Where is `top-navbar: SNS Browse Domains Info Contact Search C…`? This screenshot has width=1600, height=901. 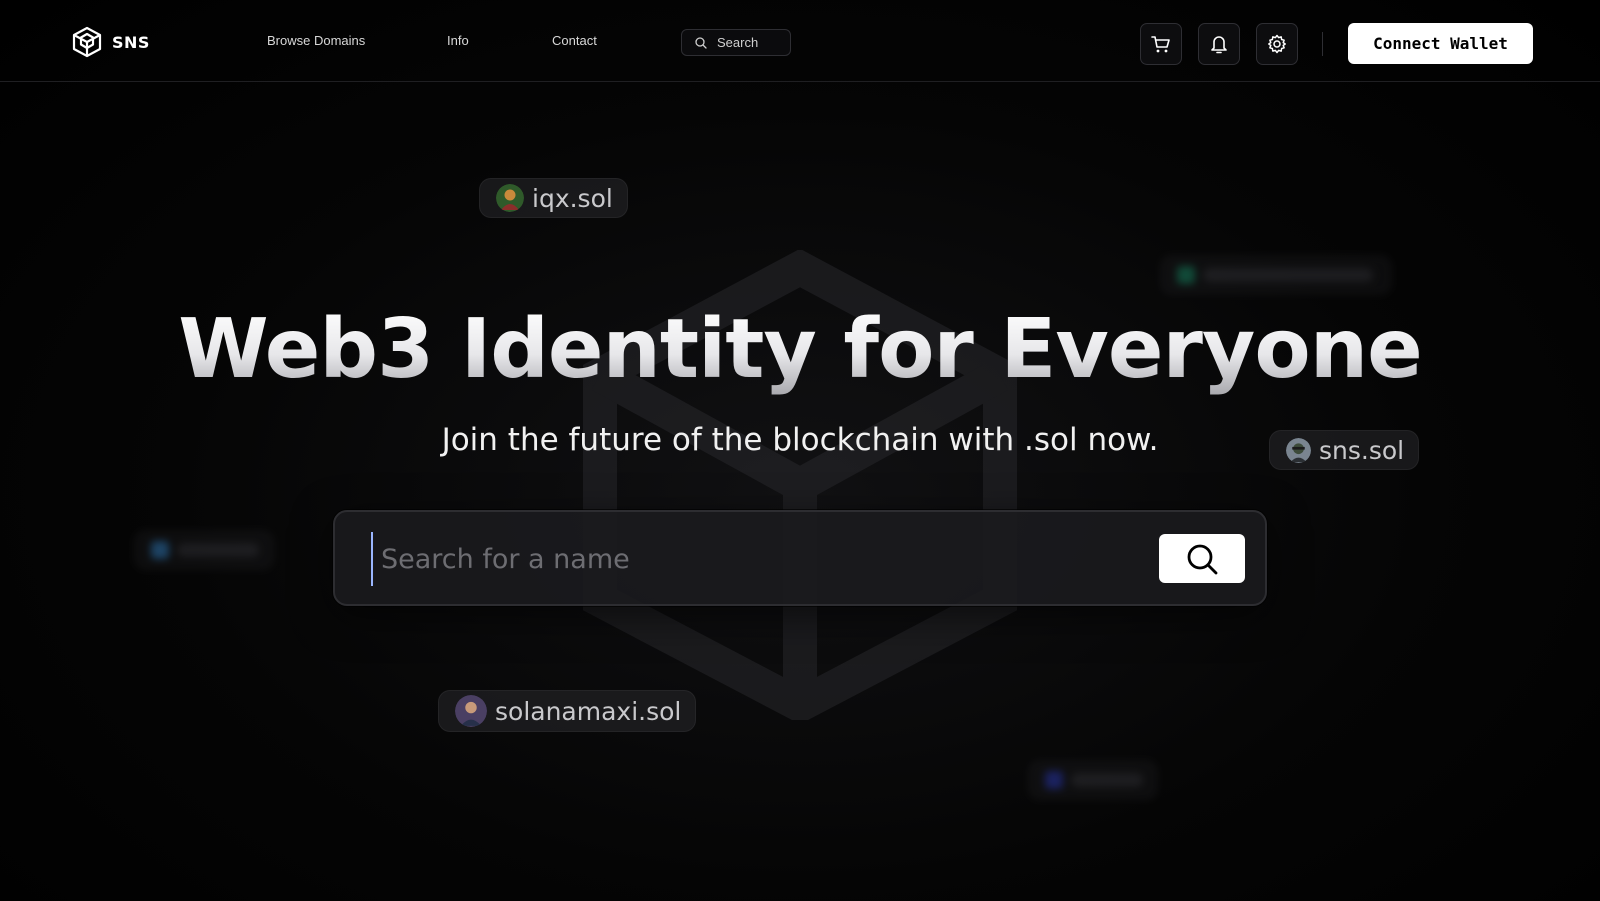 top-navbar: SNS Browse Domains Info Contact Search C… is located at coordinates (800, 41).